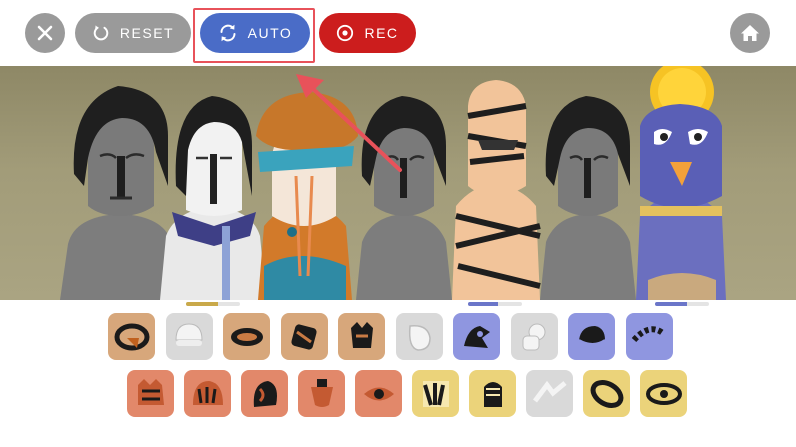  What do you see at coordinates (549, 391) in the screenshot?
I see `voice-gray-1-icon` at bounding box center [549, 391].